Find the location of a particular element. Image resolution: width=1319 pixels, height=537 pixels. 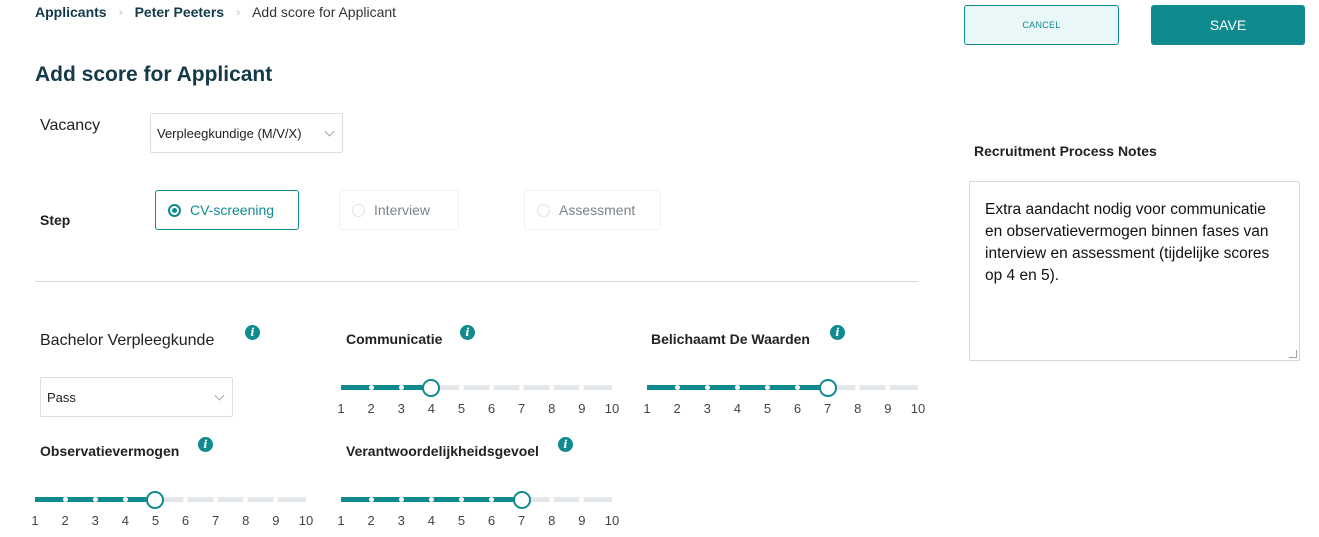

notes-label: Recruitment Process Notes is located at coordinates (1065, 151).